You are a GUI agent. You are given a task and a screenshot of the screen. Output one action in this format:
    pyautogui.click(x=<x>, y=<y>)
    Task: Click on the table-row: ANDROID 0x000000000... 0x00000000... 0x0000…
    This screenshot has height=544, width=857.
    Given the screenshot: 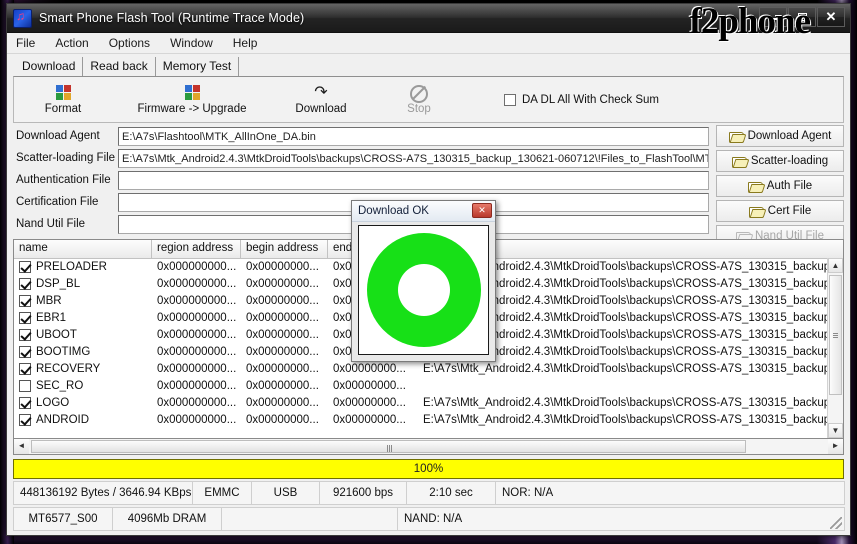 What is the action you would take?
    pyautogui.click(x=428, y=419)
    